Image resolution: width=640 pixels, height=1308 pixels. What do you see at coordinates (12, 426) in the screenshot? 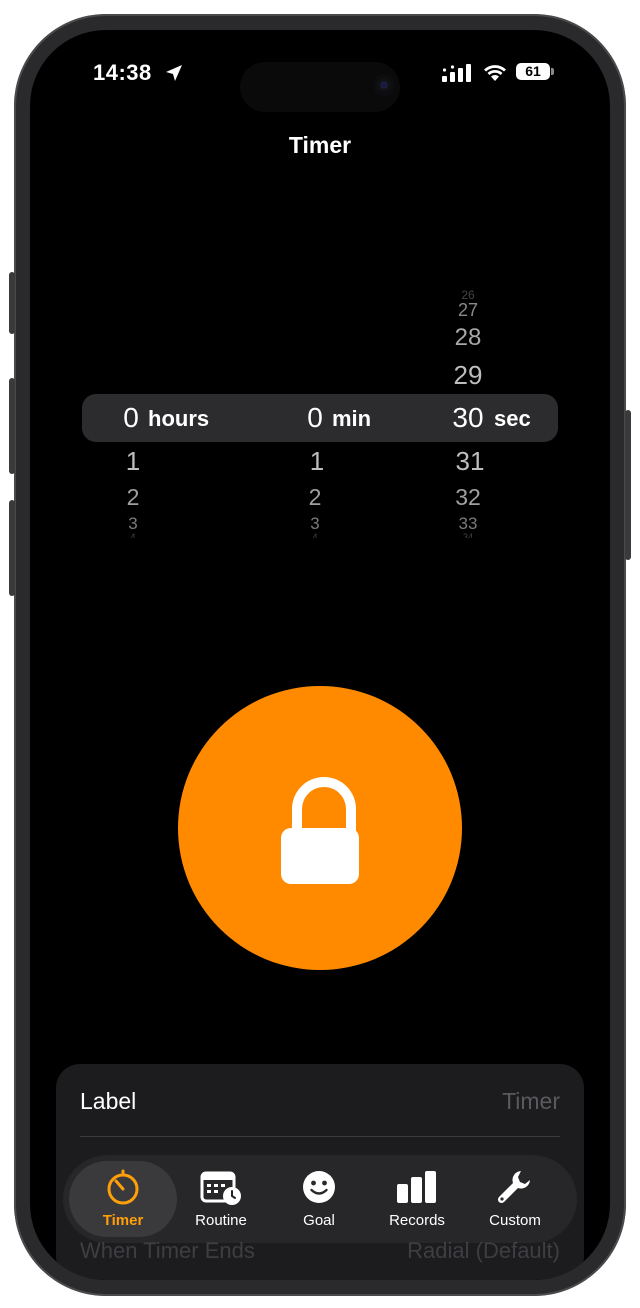
I see `volume-up-button` at bounding box center [12, 426].